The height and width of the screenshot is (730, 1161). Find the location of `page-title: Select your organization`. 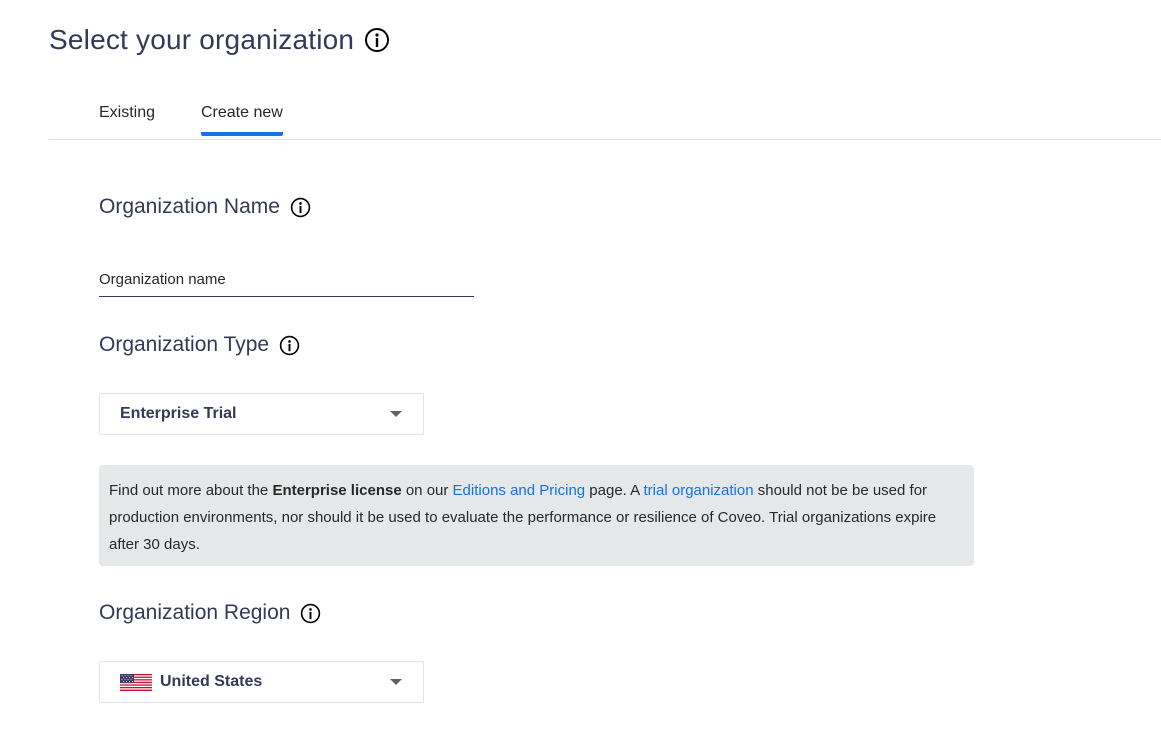

page-title: Select your organization is located at coordinates (219, 40).